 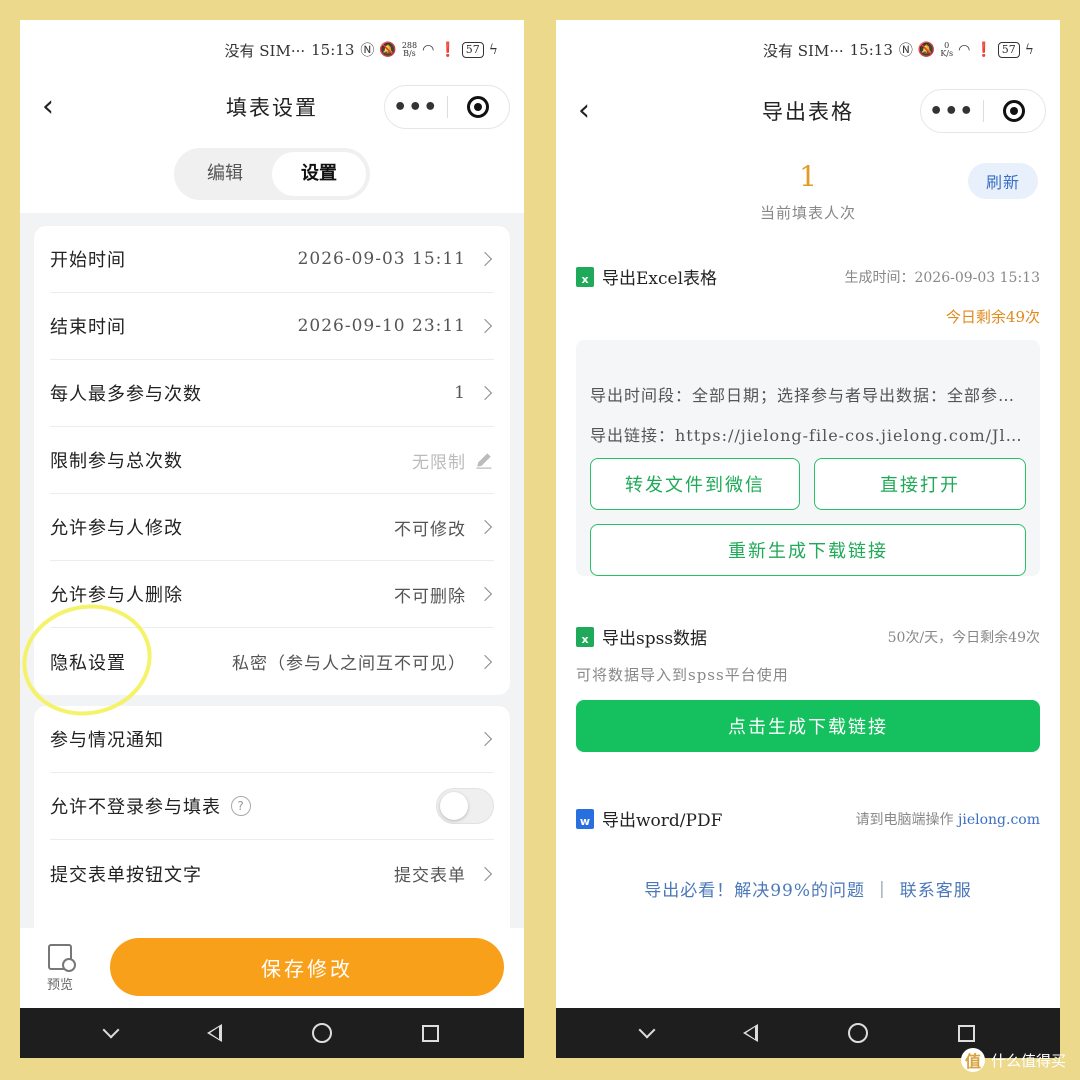 I want to click on row-total-limit: 限制参与总次数 无限制, so click(x=272, y=460).